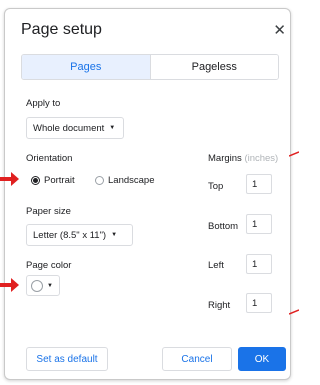  What do you see at coordinates (49, 265) in the screenshot?
I see `page-color-label: Page color` at bounding box center [49, 265].